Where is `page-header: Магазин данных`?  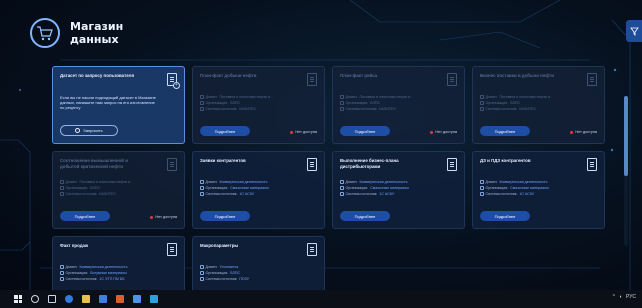
page-header: Магазин данных is located at coordinates (80, 33).